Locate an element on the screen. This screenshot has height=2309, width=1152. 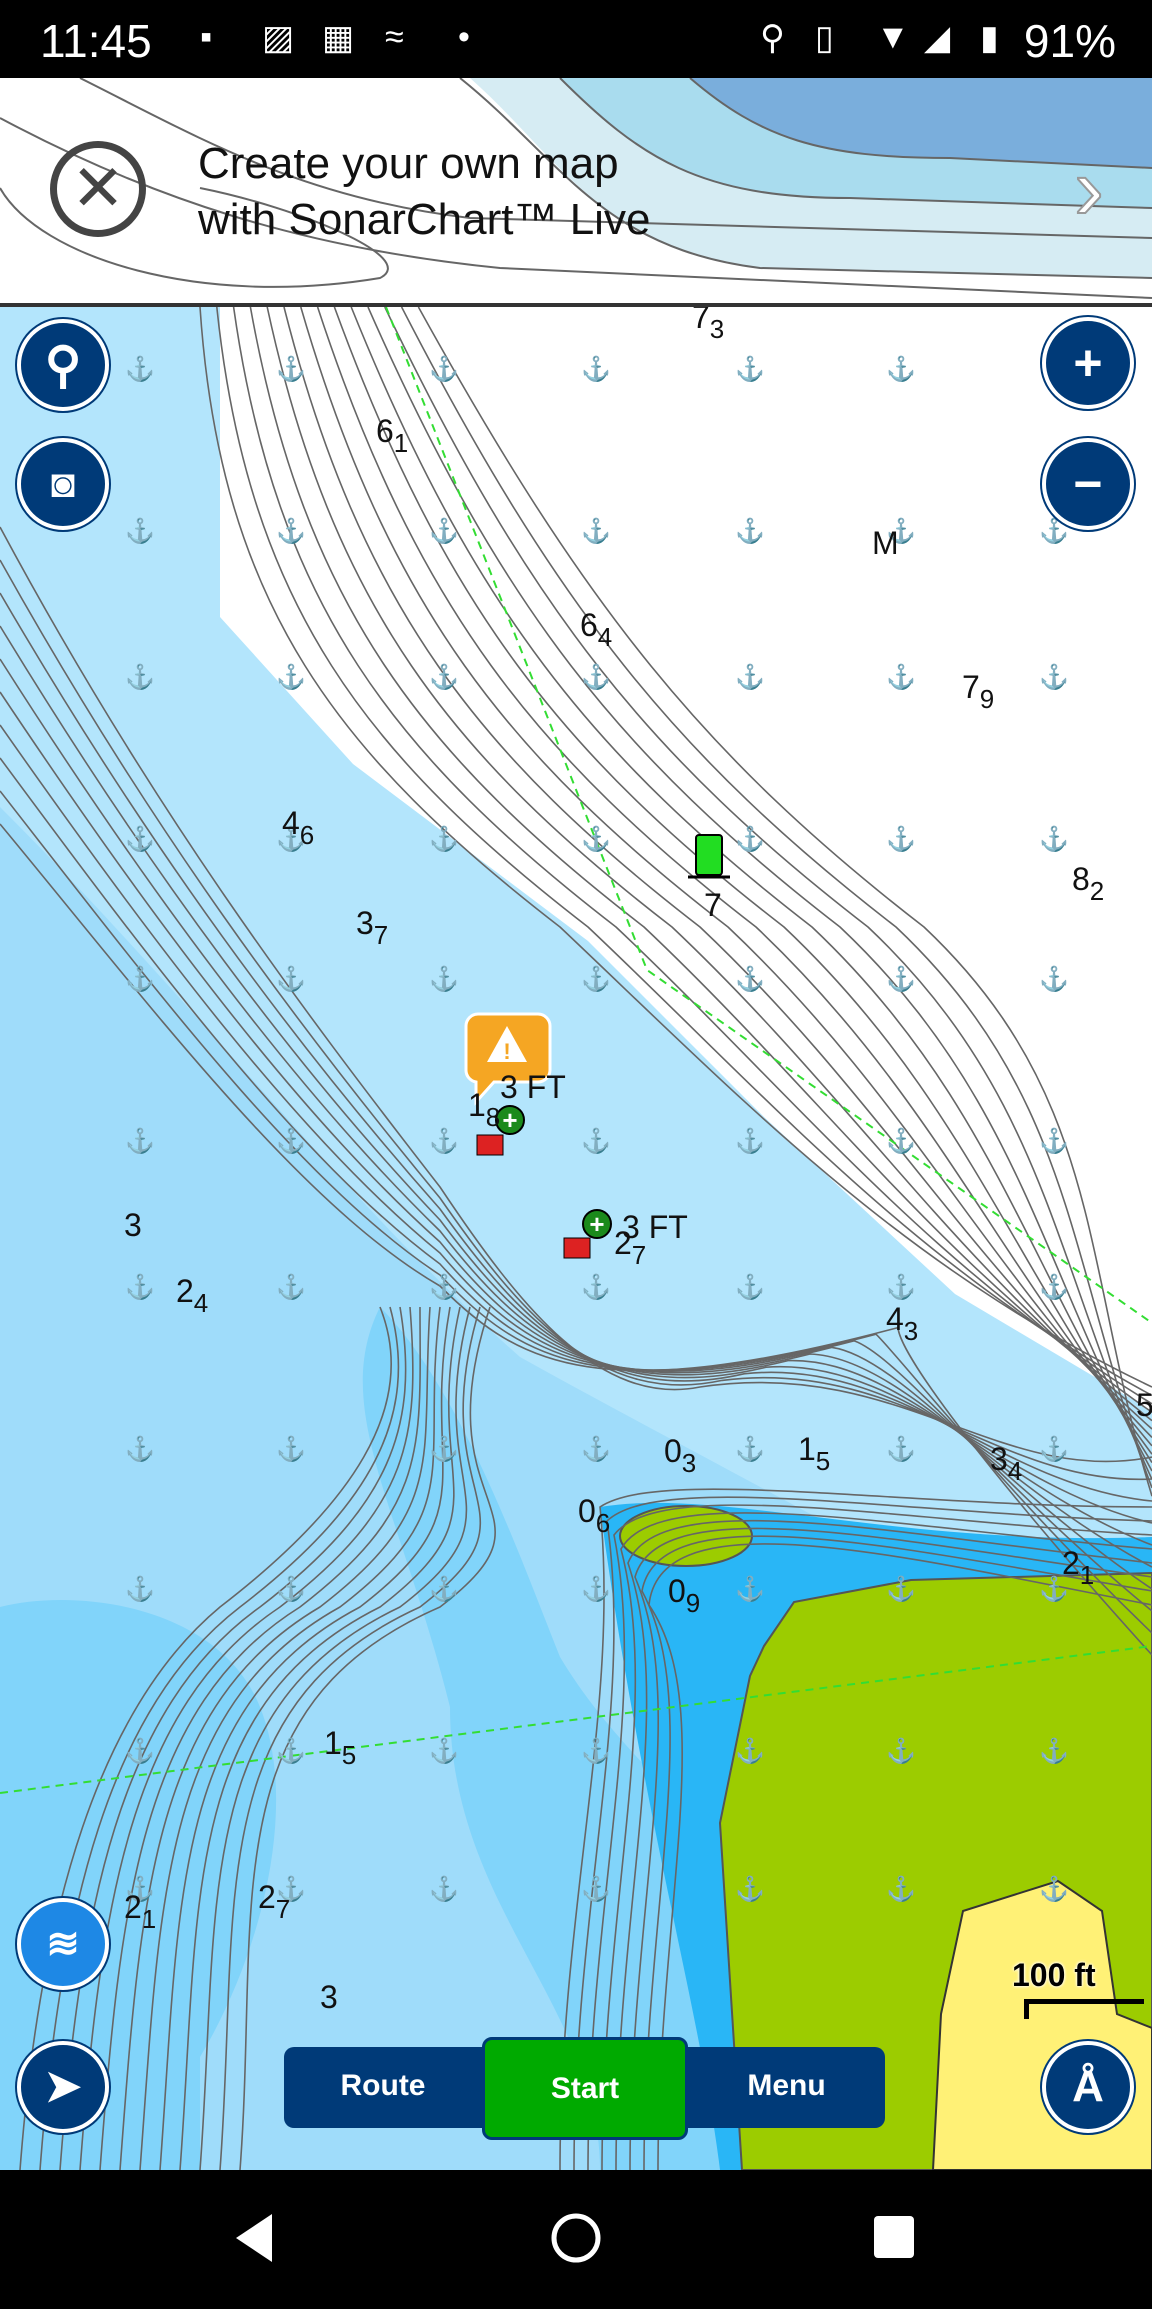
signal-icon: ◢ is located at coordinates (937, 38).